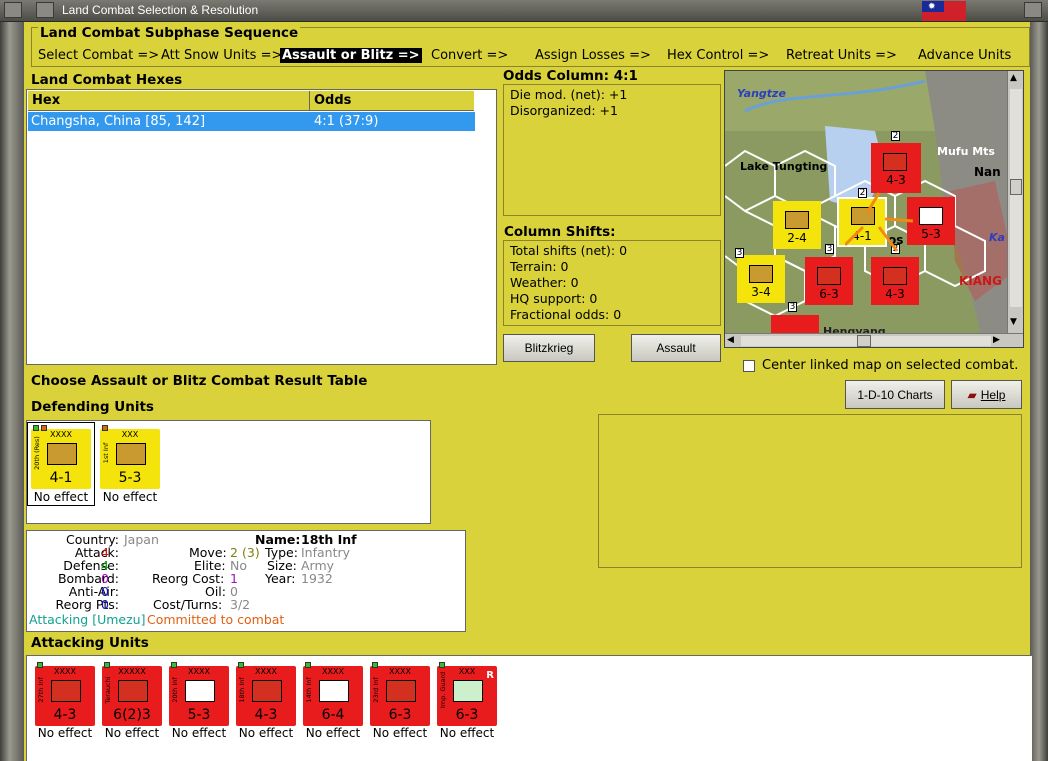  I want to click on scroll-up-icon: ▲, so click(1013, 78).